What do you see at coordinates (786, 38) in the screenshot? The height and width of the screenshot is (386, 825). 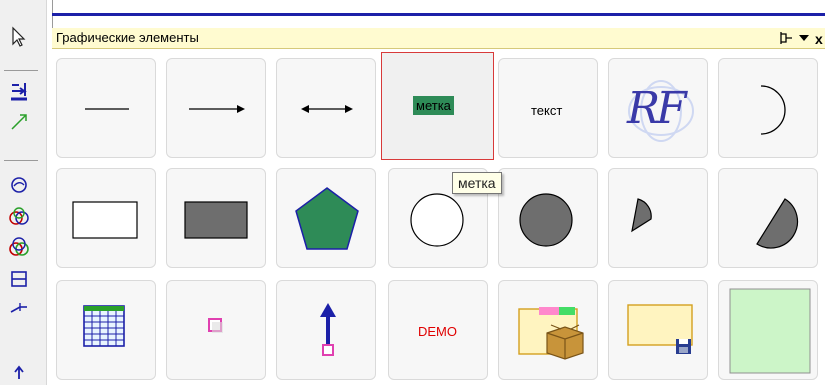 I see `pin-icon` at bounding box center [786, 38].